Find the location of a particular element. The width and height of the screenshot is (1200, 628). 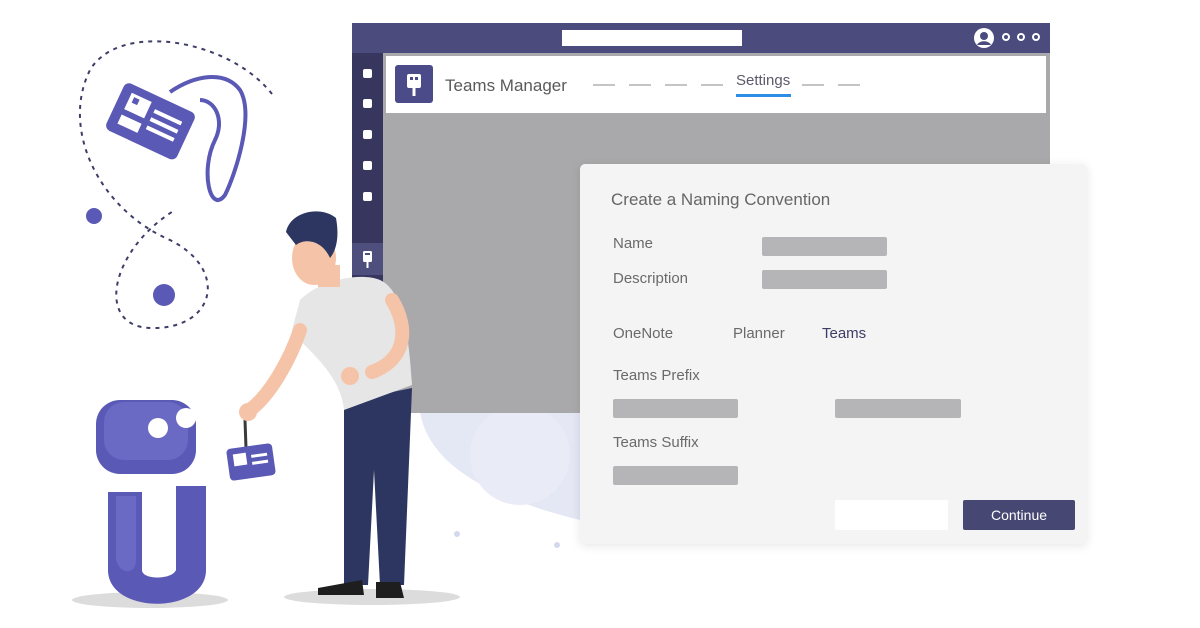

robot-mascot-icon is located at coordinates (151, 502).